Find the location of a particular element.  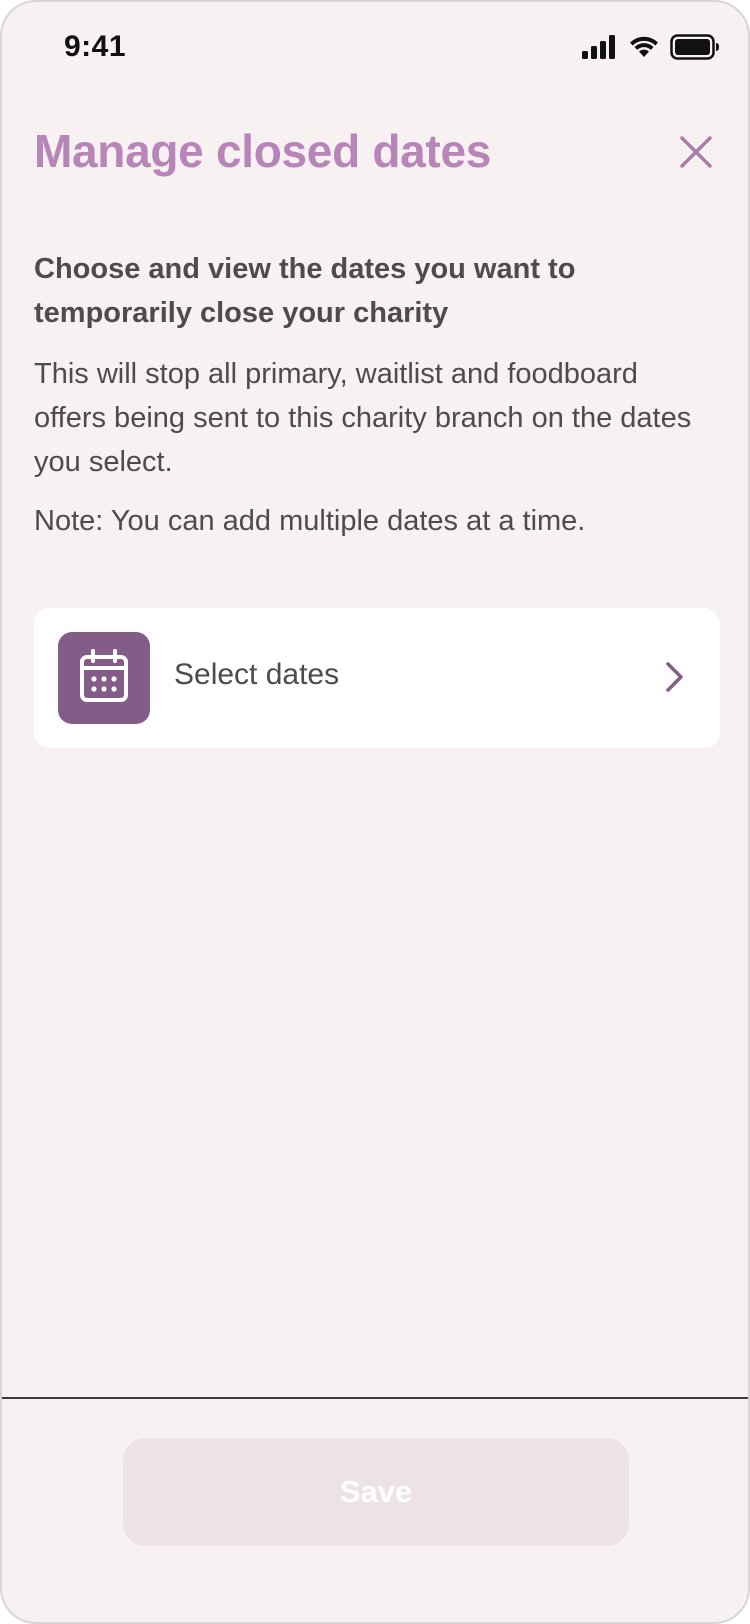

calendar-icon-tile is located at coordinates (104, 678).